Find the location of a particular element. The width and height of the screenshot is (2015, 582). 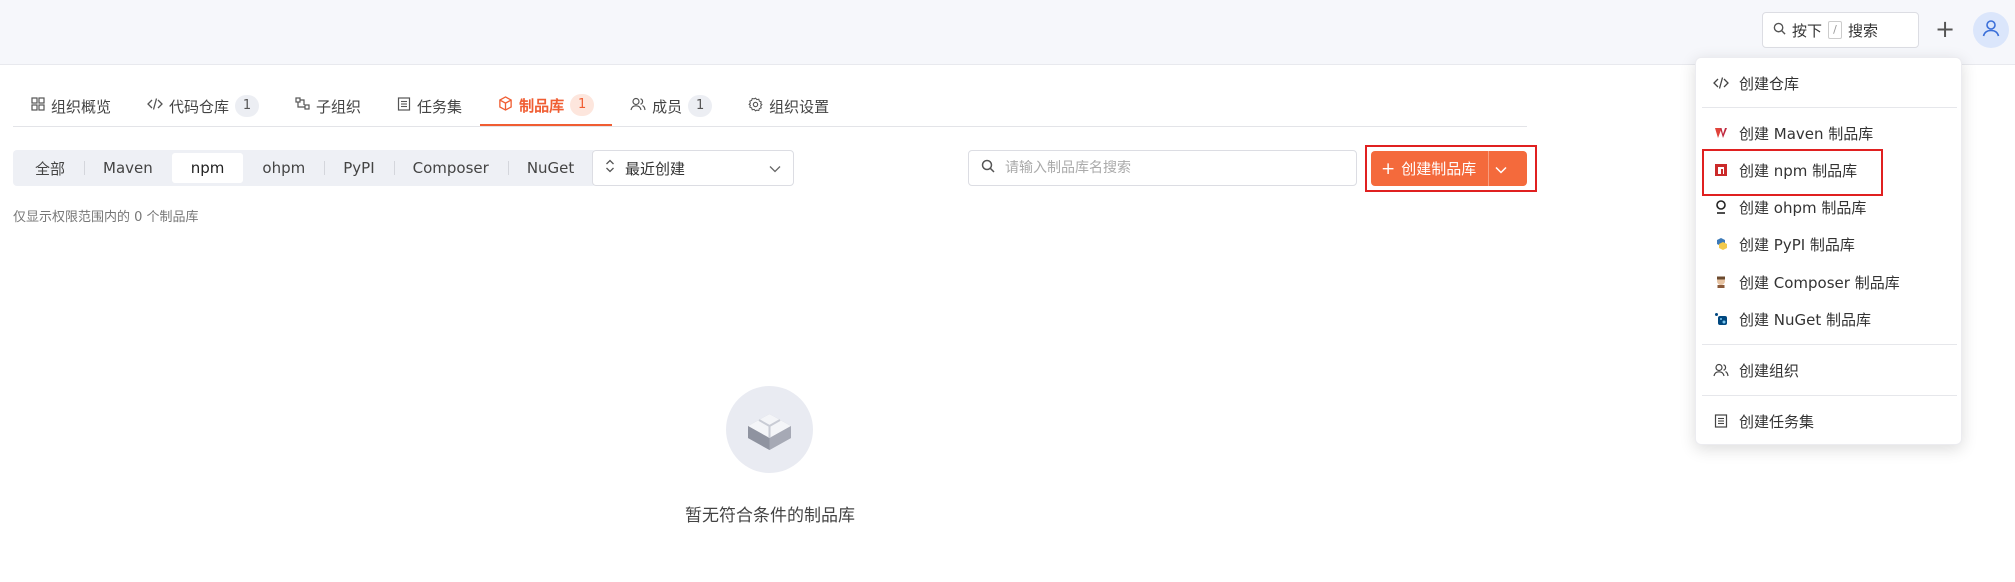

artifact-search is located at coordinates (1162, 168).